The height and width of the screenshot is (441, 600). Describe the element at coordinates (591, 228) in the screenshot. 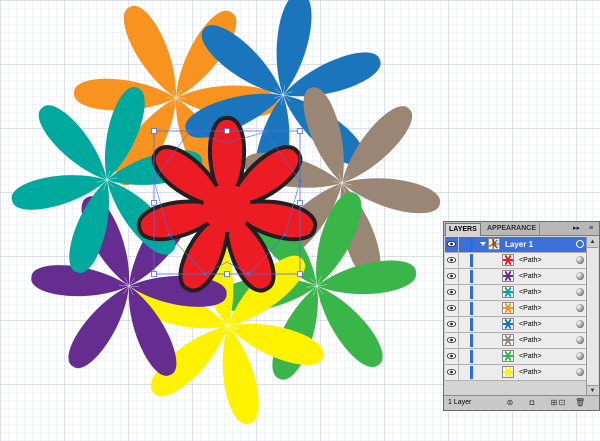

I see `panel-menu-icon: ≡` at that location.